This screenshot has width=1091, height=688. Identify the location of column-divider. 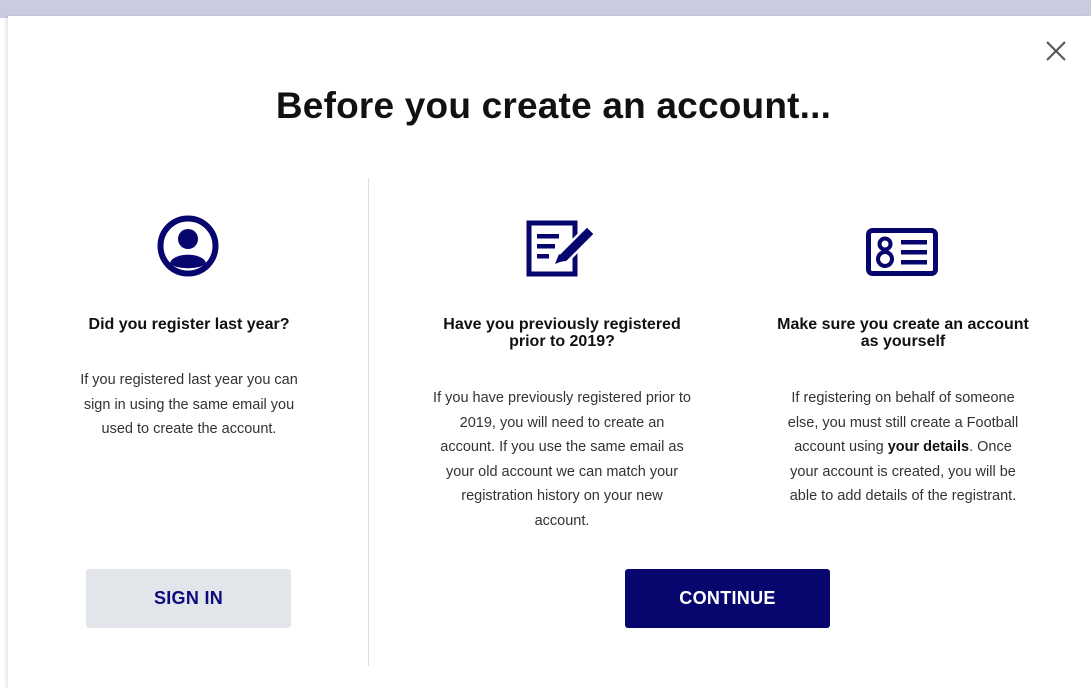
(368, 422).